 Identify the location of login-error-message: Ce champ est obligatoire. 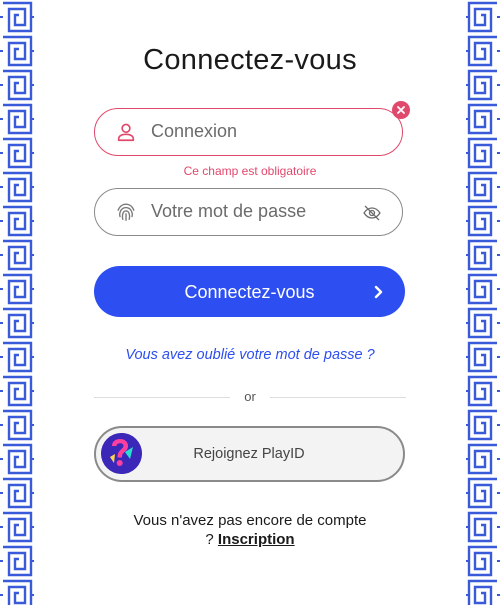
(250, 171).